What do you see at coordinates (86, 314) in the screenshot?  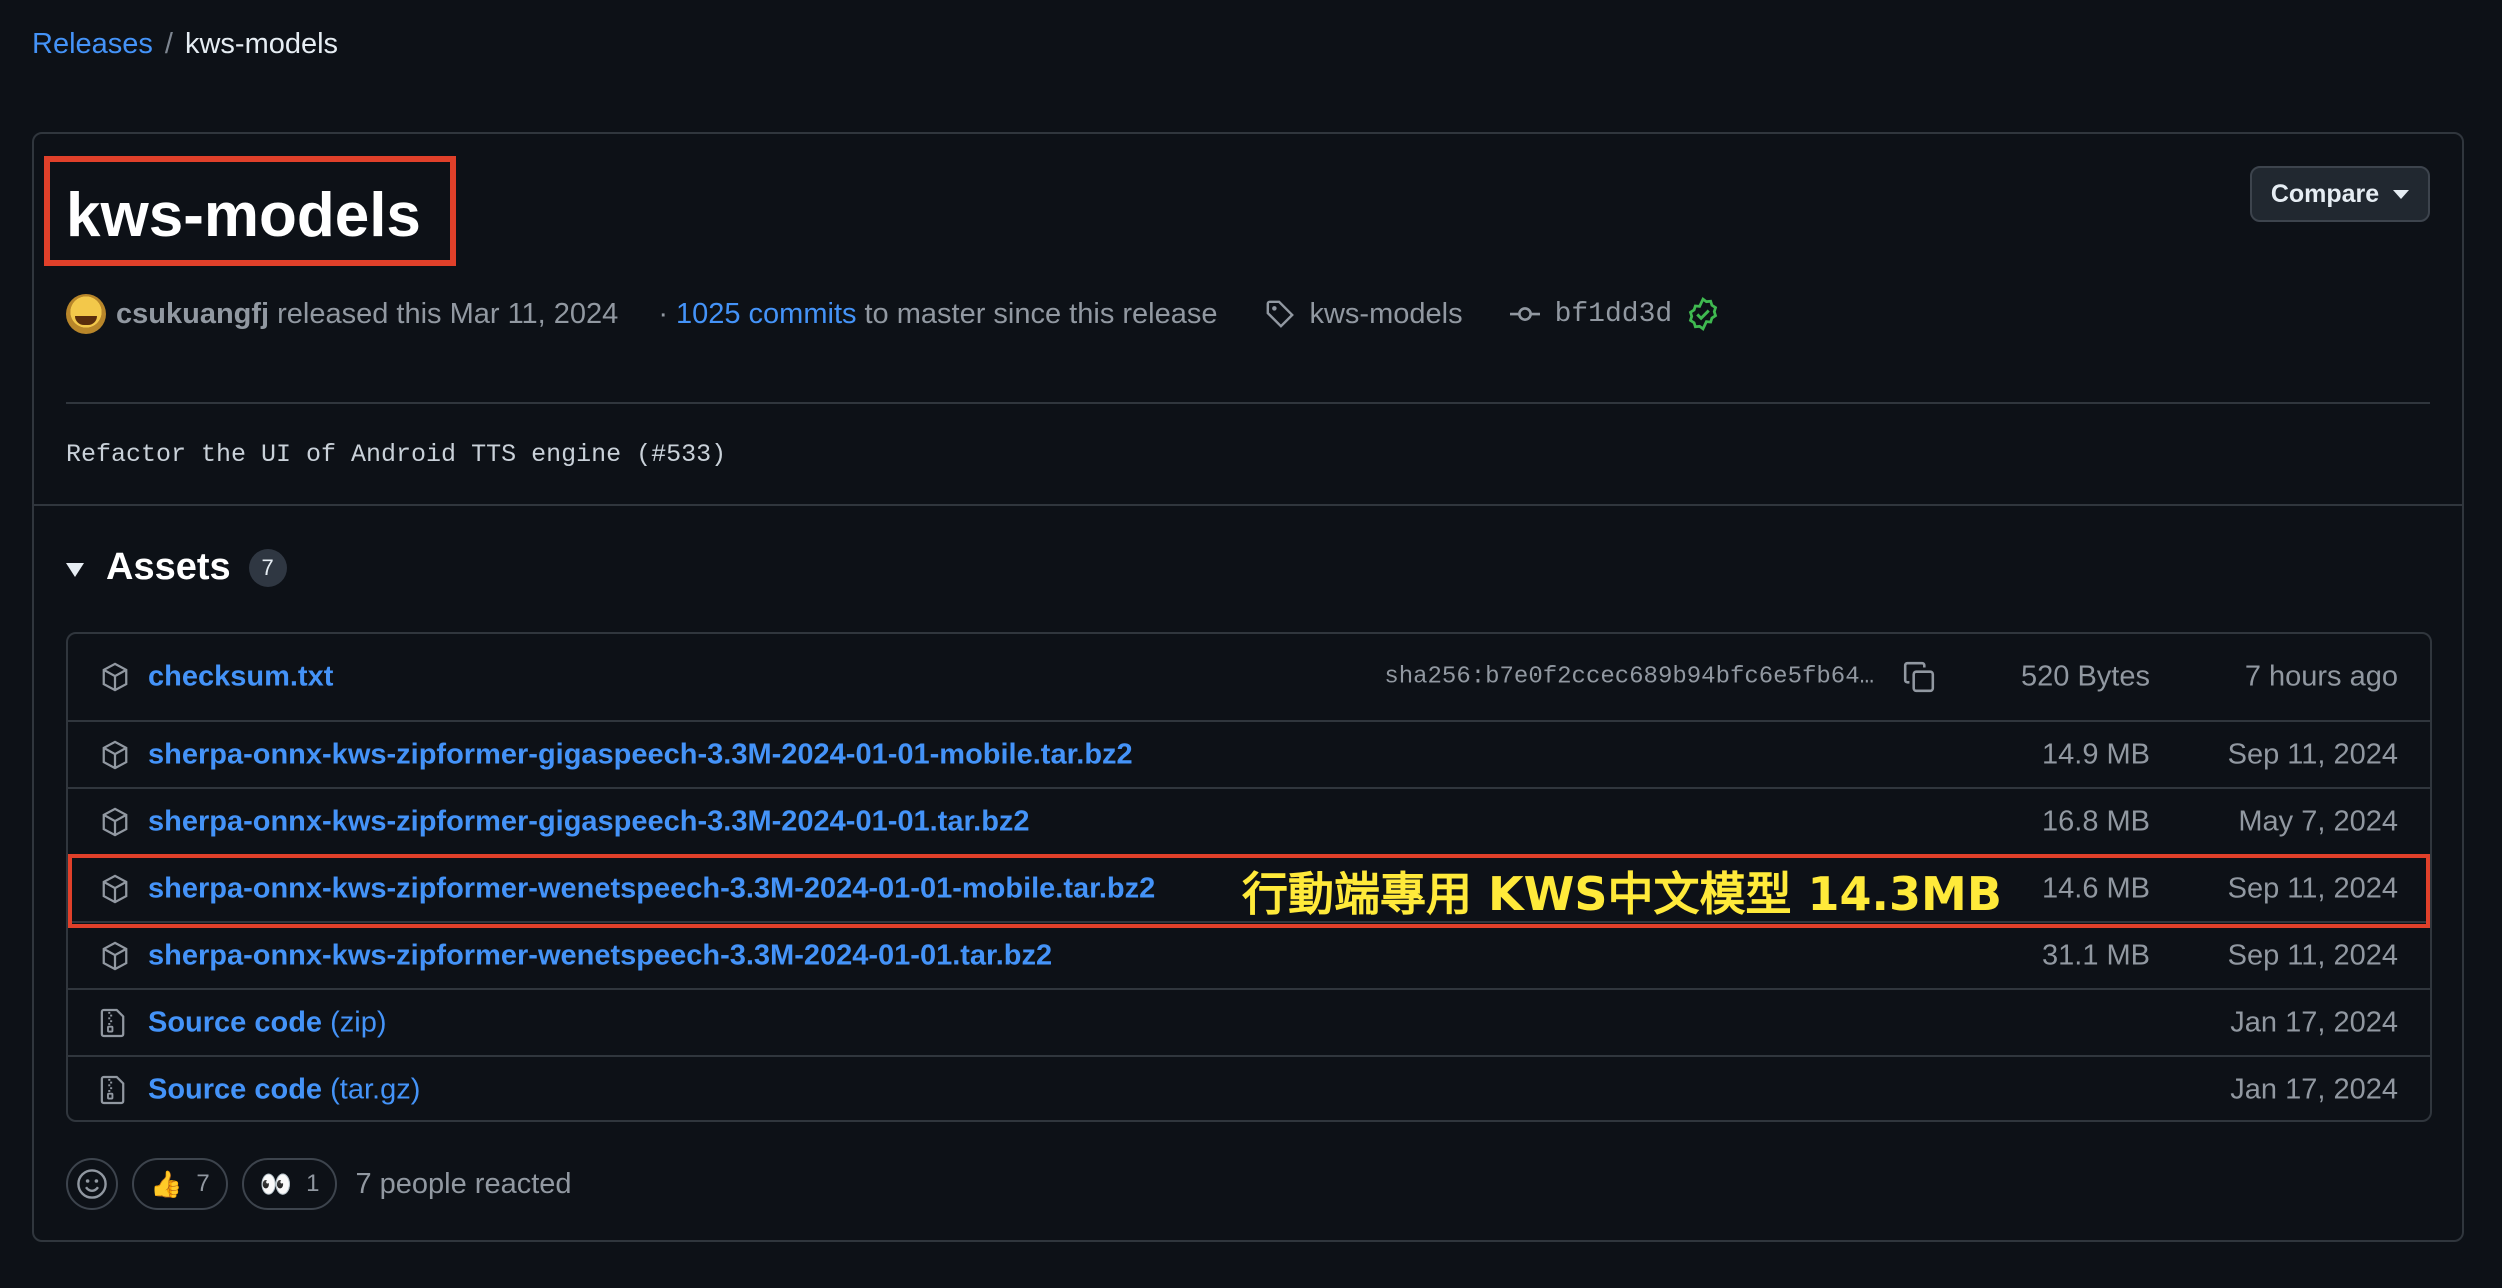 I see `avatar` at bounding box center [86, 314].